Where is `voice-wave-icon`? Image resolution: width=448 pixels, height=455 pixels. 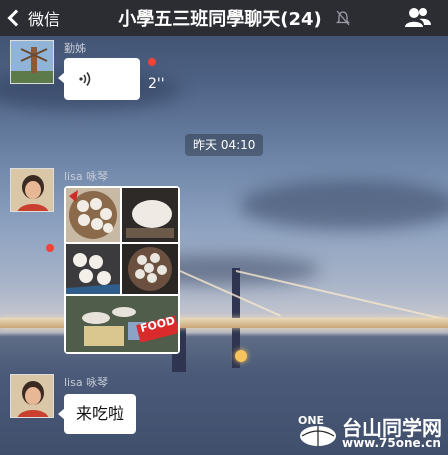
voice-wave-icon is located at coordinates (85, 79).